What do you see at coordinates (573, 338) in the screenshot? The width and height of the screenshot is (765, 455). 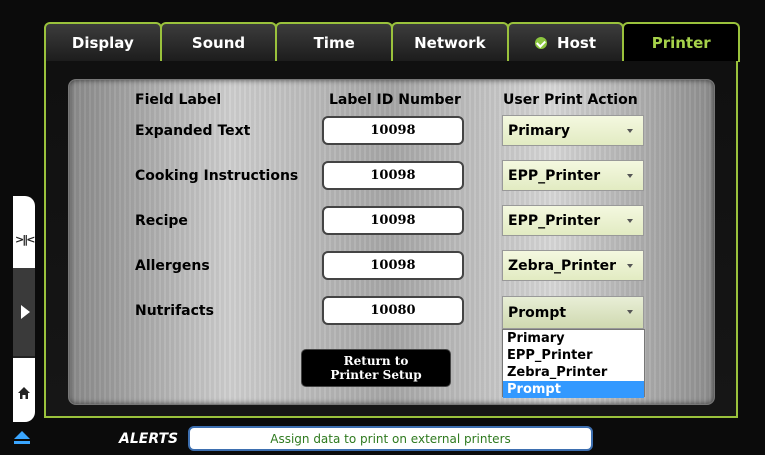 I see `dropdown-option: Primary` at bounding box center [573, 338].